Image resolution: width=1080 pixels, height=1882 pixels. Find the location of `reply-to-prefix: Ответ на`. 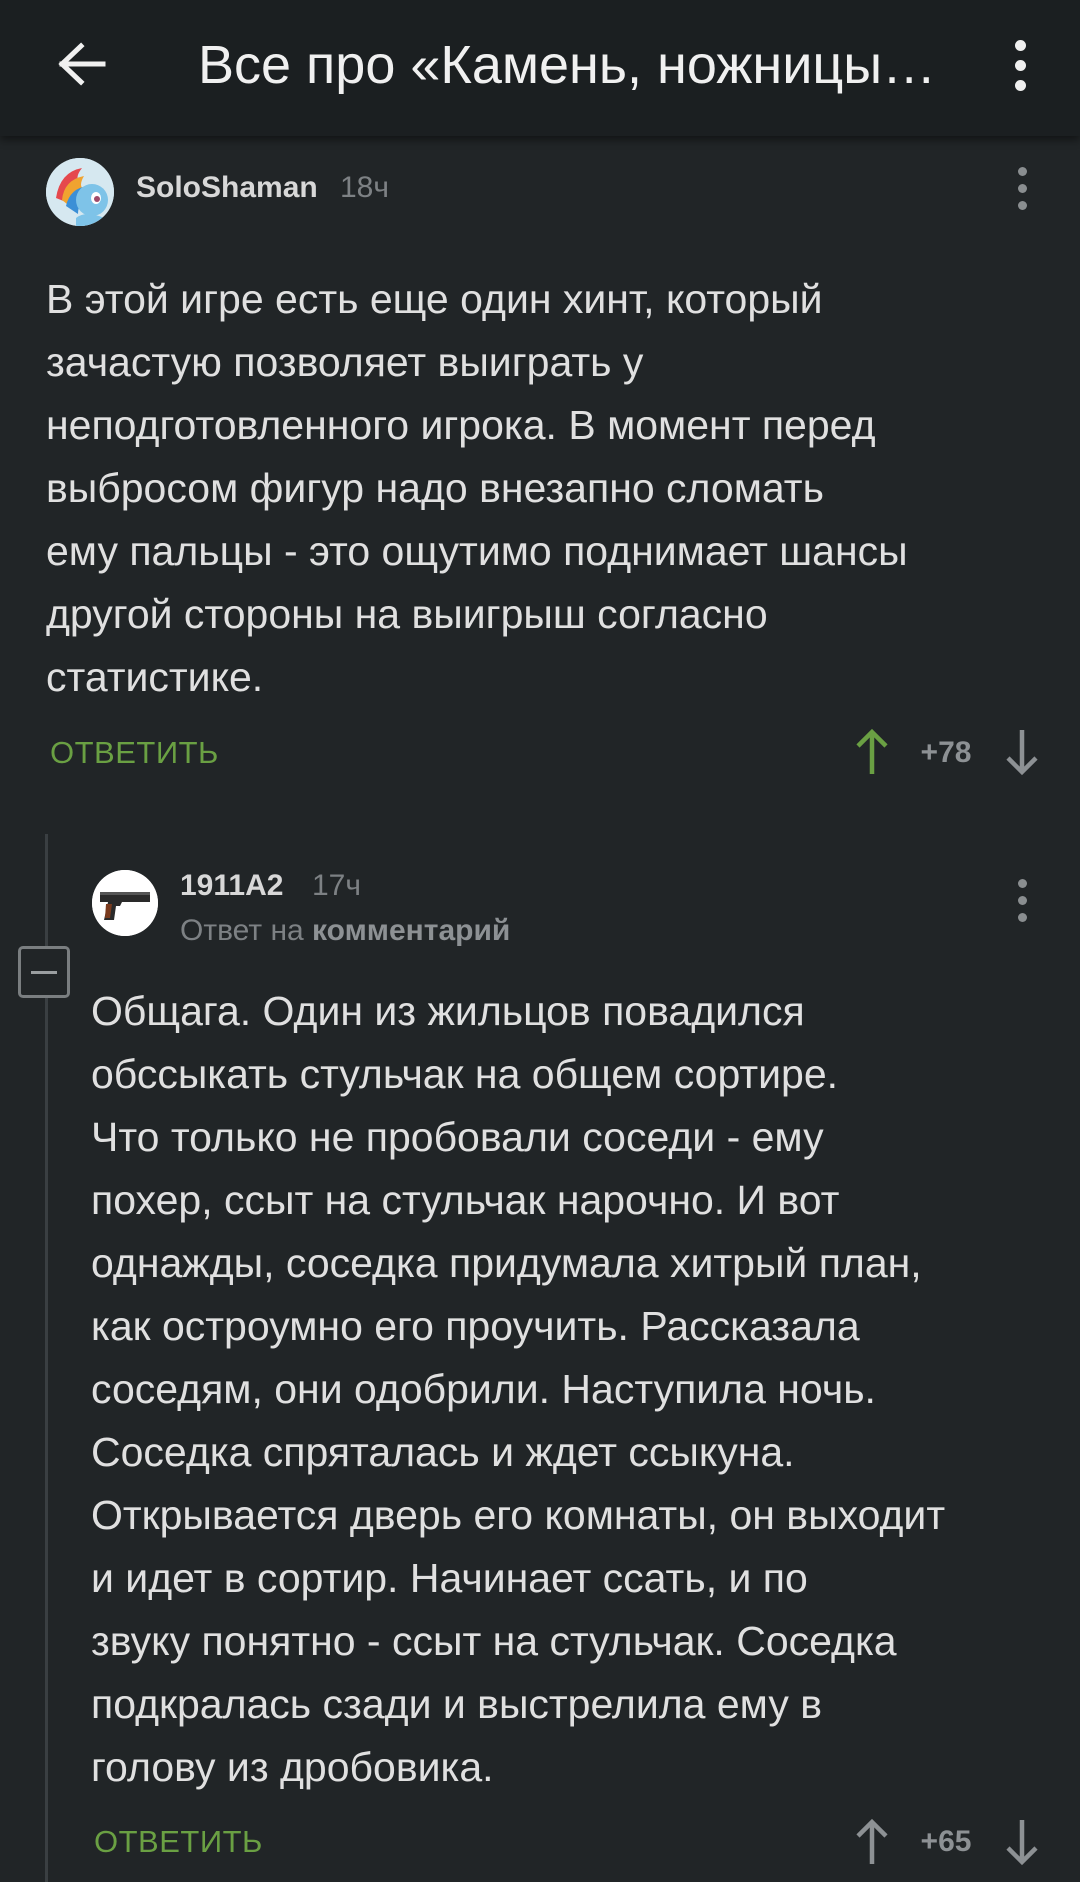

reply-to-prefix: Ответ на is located at coordinates (242, 930).